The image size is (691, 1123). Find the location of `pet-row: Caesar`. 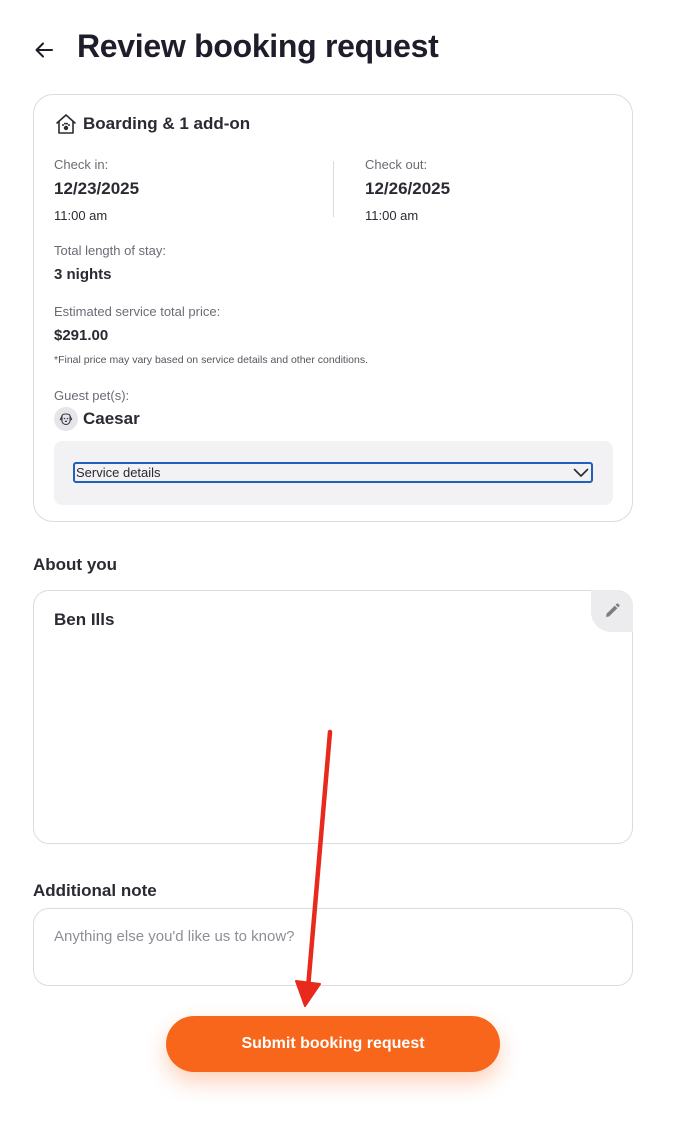

pet-row: Caesar is located at coordinates (97, 419).